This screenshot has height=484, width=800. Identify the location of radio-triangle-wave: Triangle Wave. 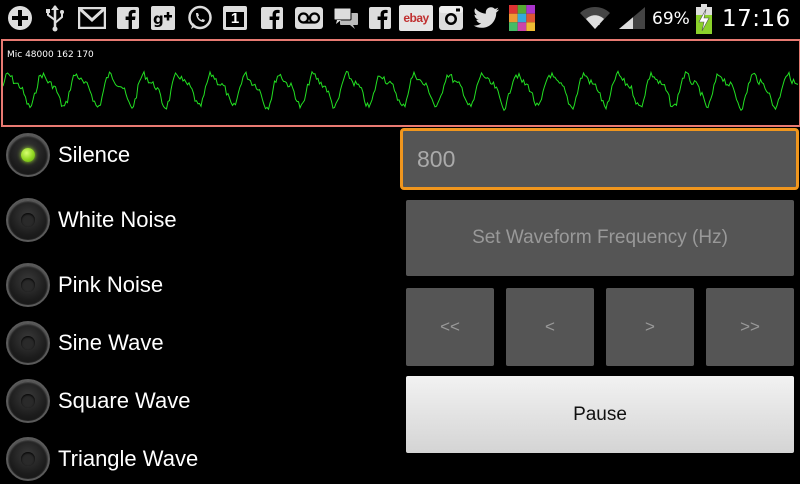
(102, 459).